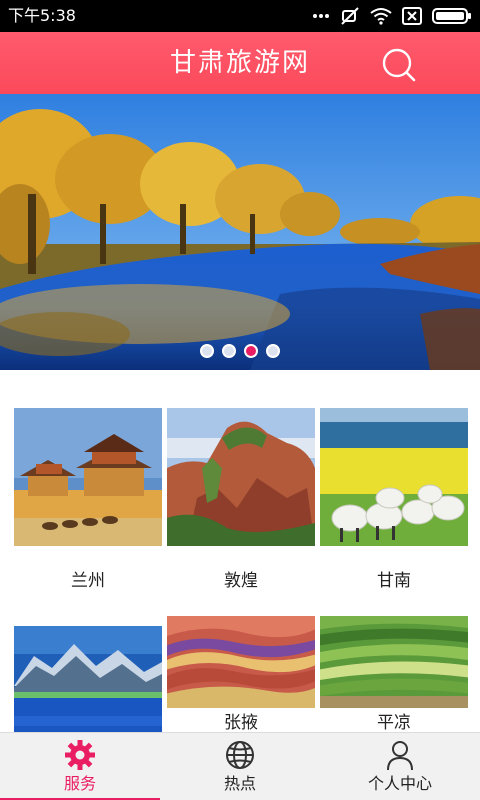 This screenshot has height=800, width=480. Describe the element at coordinates (88, 581) in the screenshot. I see `destination-label: 兰州` at that location.